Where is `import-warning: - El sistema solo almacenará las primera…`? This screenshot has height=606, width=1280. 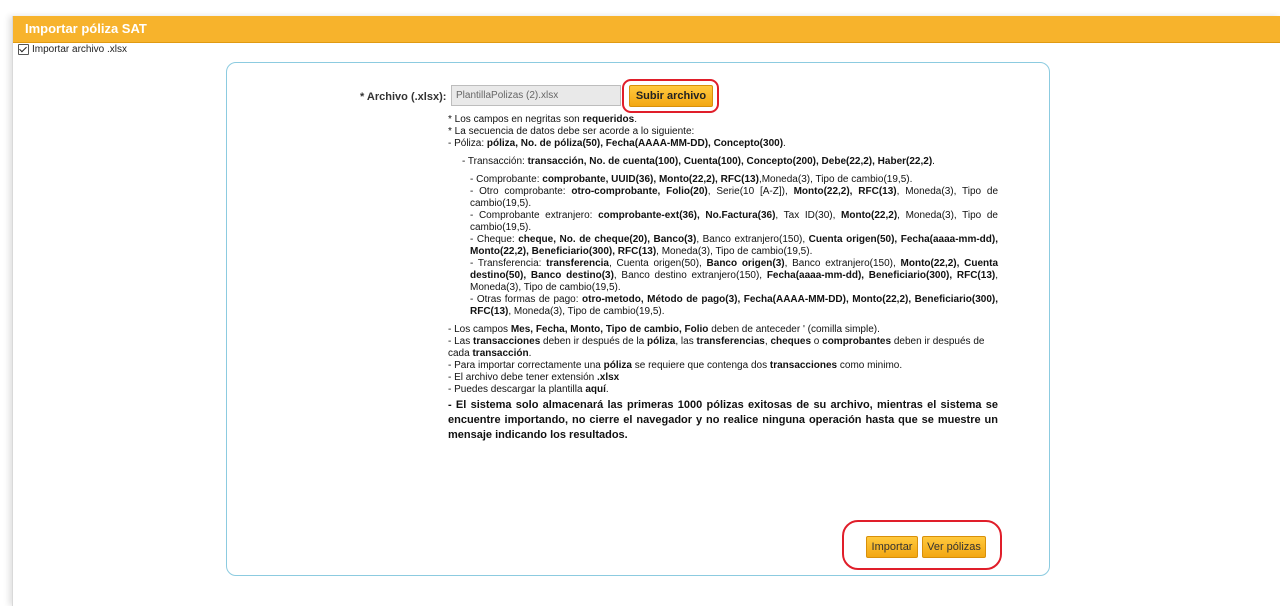
import-warning: - El sistema solo almacenará las primera… is located at coordinates (723, 420).